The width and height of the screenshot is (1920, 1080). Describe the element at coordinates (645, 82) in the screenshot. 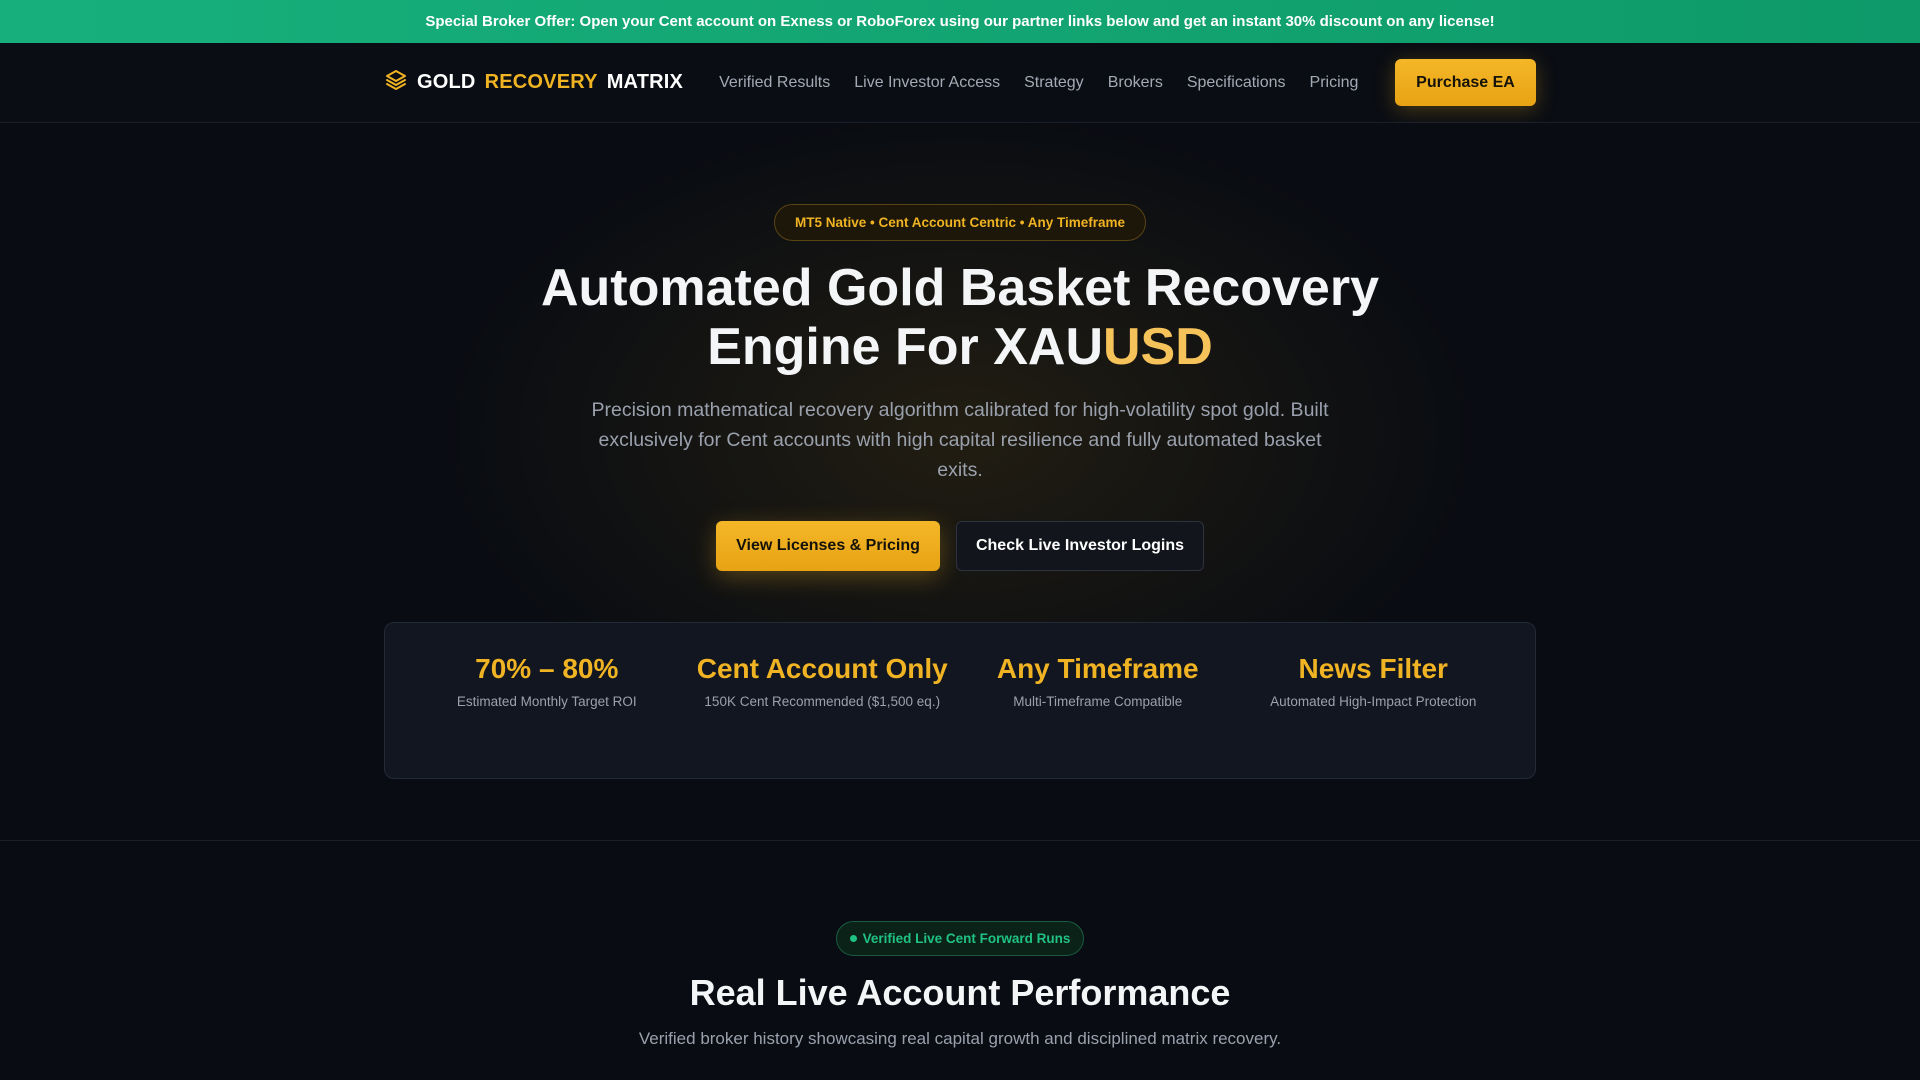

I see `logo-word-matrix: MATRIX` at that location.